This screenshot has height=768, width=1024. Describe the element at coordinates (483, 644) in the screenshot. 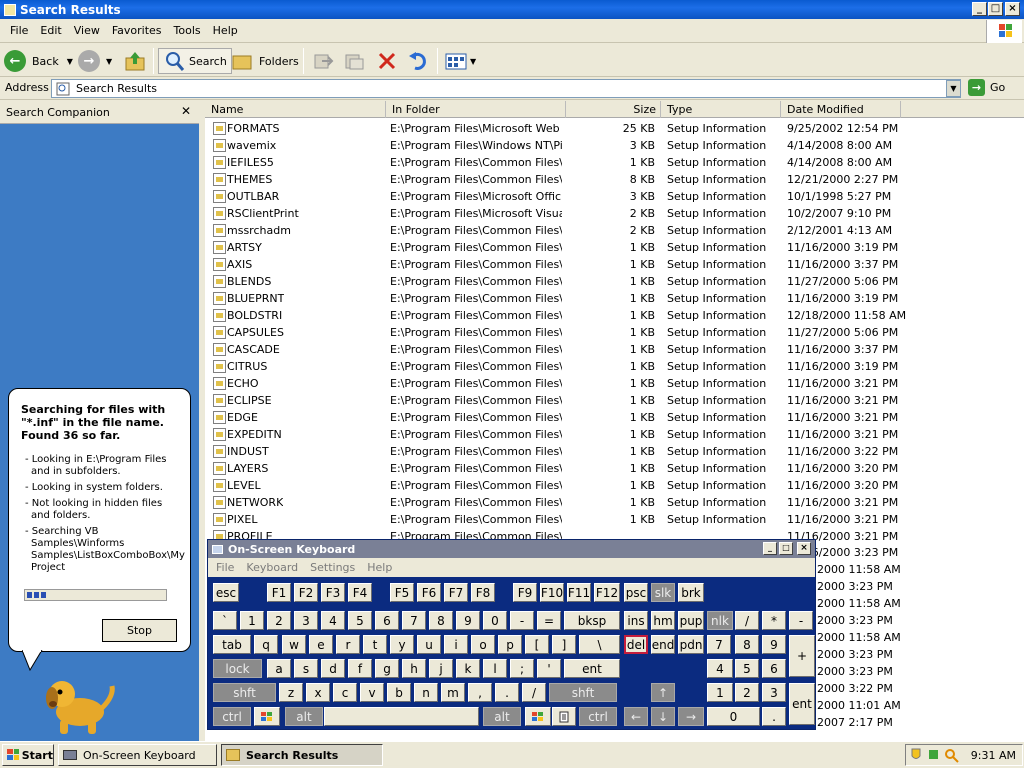

I see `osk-key: o` at that location.